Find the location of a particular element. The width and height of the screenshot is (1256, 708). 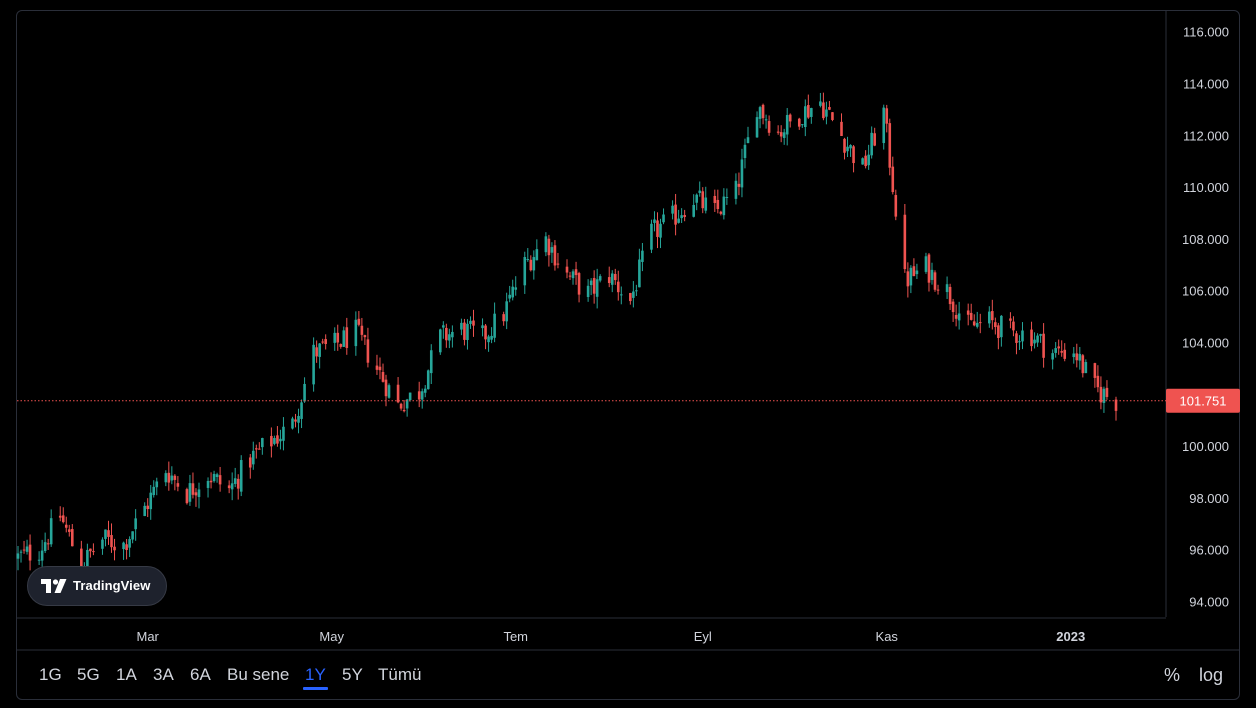

range-1y-button: 1Y is located at coordinates (315, 677).